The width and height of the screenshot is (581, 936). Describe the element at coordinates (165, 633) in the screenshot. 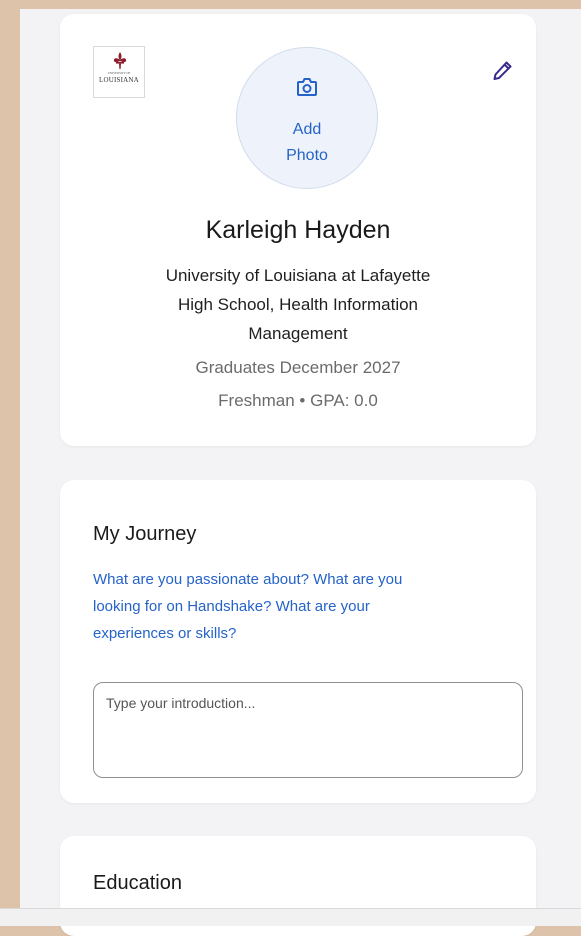

I see `journey-prompt-line3: experiences or skills?` at that location.